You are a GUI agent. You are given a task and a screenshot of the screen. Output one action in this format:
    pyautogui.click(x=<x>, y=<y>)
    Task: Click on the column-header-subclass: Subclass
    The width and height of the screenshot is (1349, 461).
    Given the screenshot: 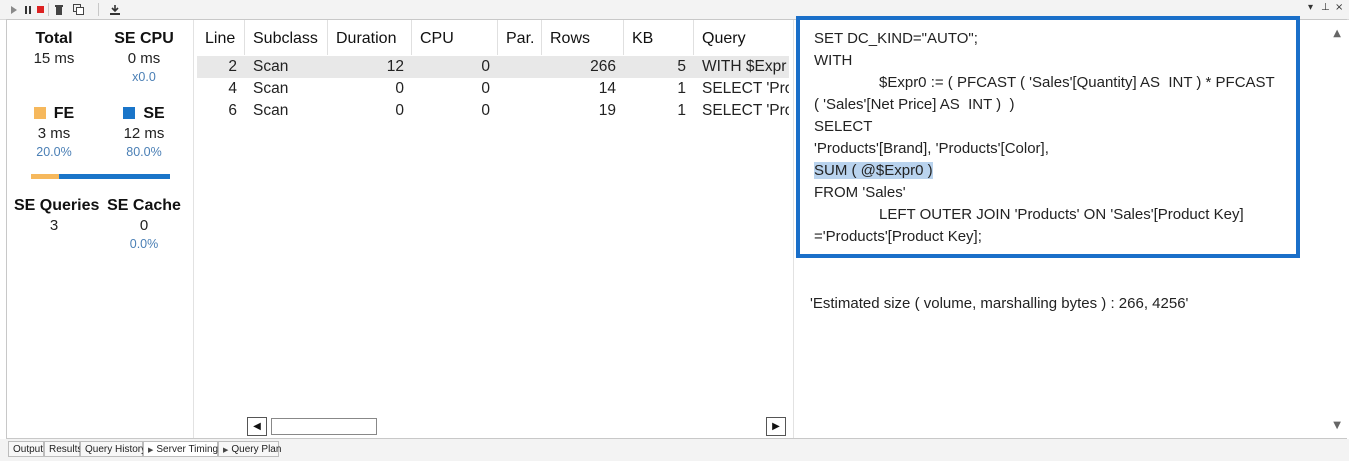 What is the action you would take?
    pyautogui.click(x=286, y=37)
    